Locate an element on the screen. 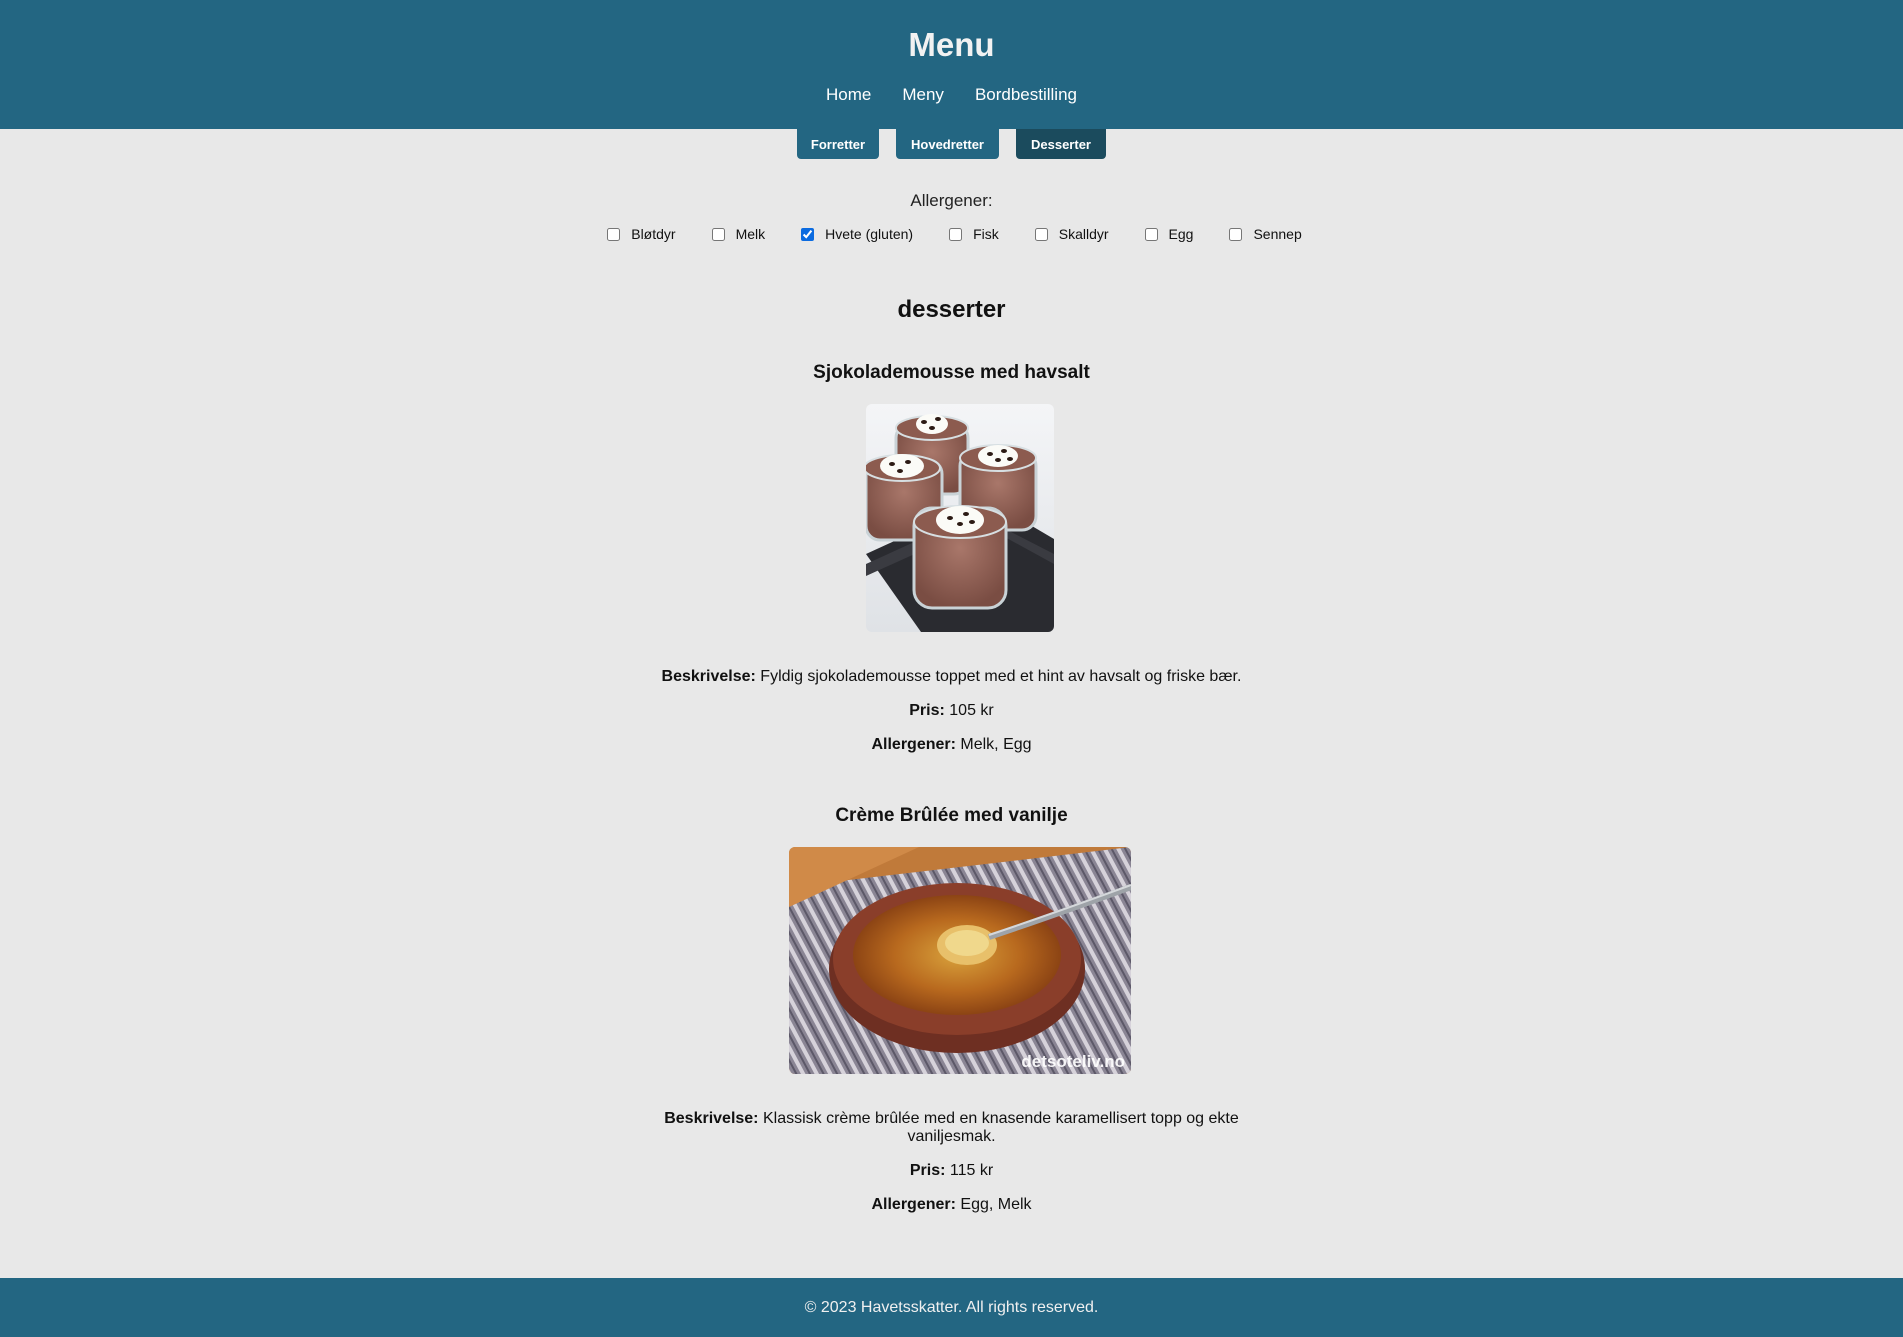 Image resolution: width=1903 pixels, height=1337 pixels. tab-desserter: Desserter is located at coordinates (1061, 144).